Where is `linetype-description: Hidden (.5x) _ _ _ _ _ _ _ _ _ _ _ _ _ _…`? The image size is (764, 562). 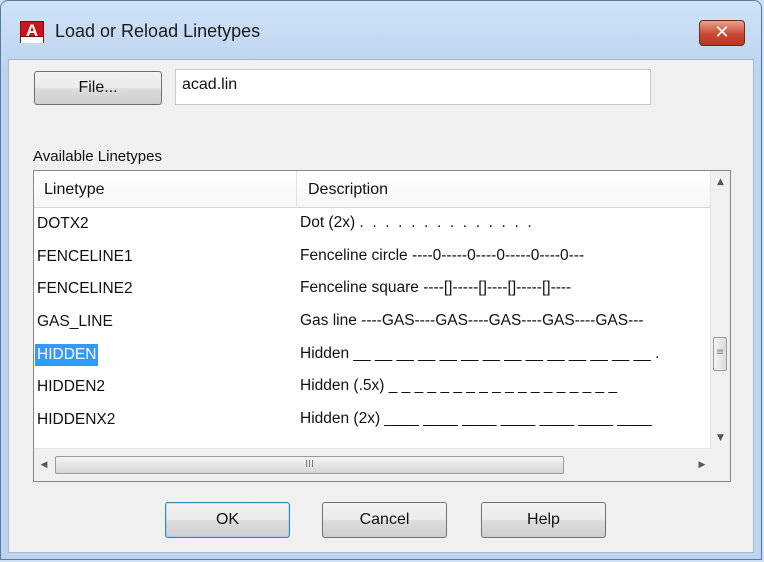
linetype-description: Hidden (.5x) _ _ _ _ _ _ _ _ _ _ _ _ _ _… is located at coordinates (459, 386).